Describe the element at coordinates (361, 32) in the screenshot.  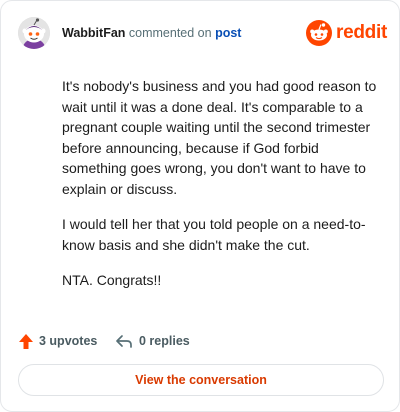
I see `reddit-wordmark: reddit` at that location.